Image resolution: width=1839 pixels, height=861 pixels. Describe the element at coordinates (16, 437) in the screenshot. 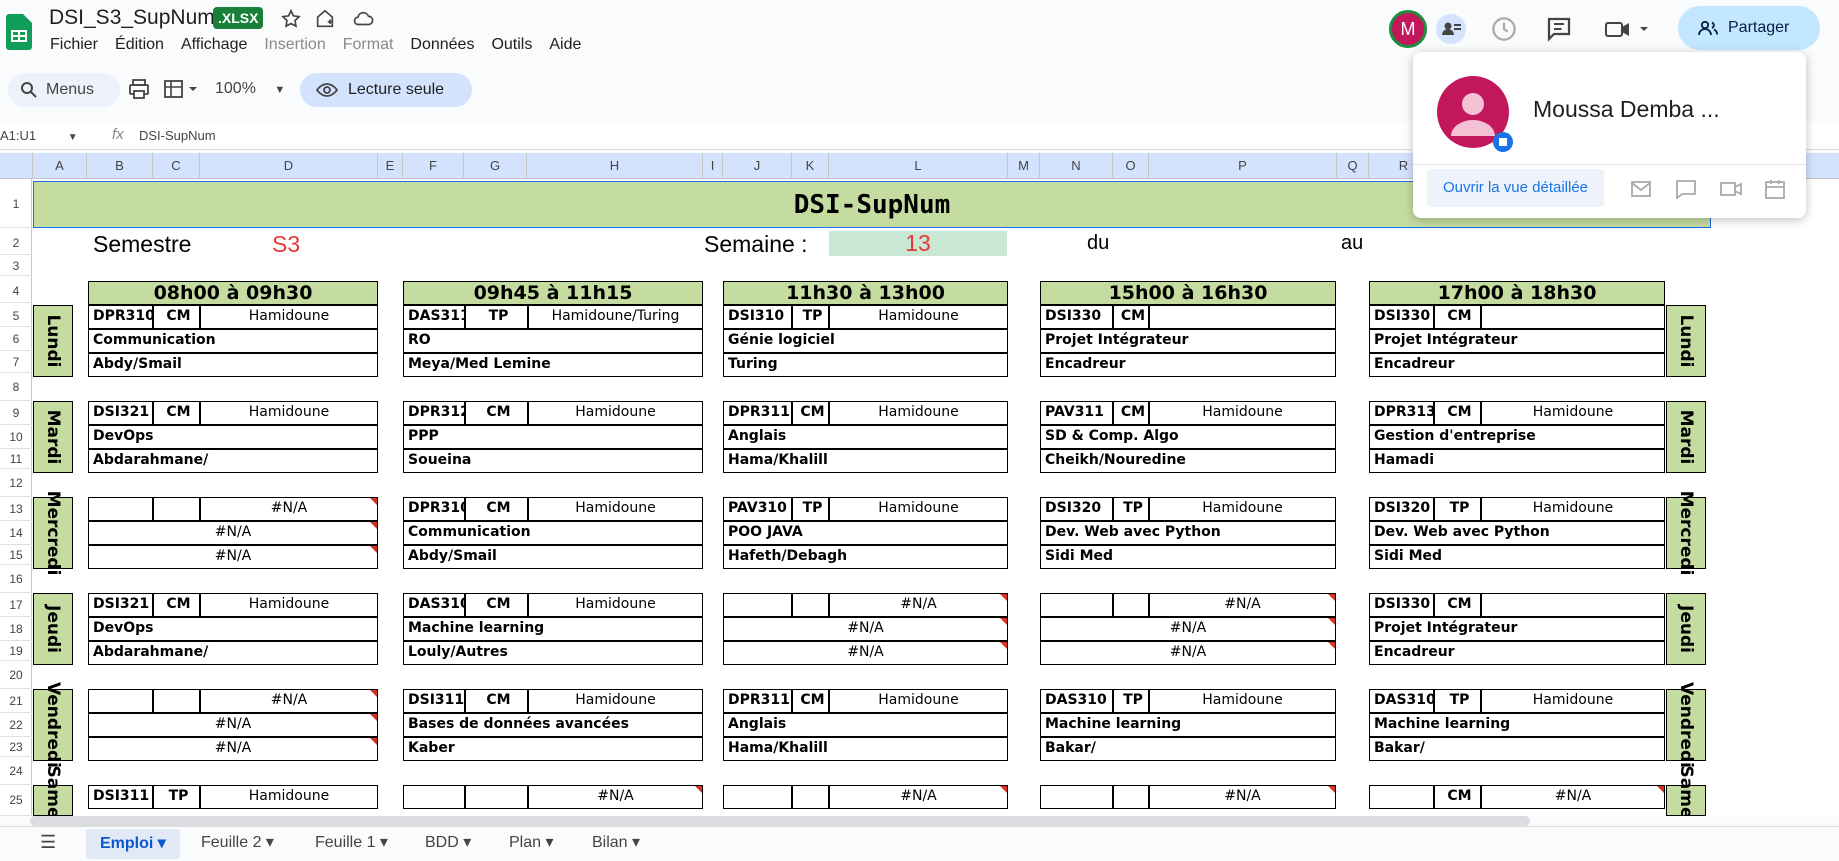

I see `row-header-10: 10` at that location.